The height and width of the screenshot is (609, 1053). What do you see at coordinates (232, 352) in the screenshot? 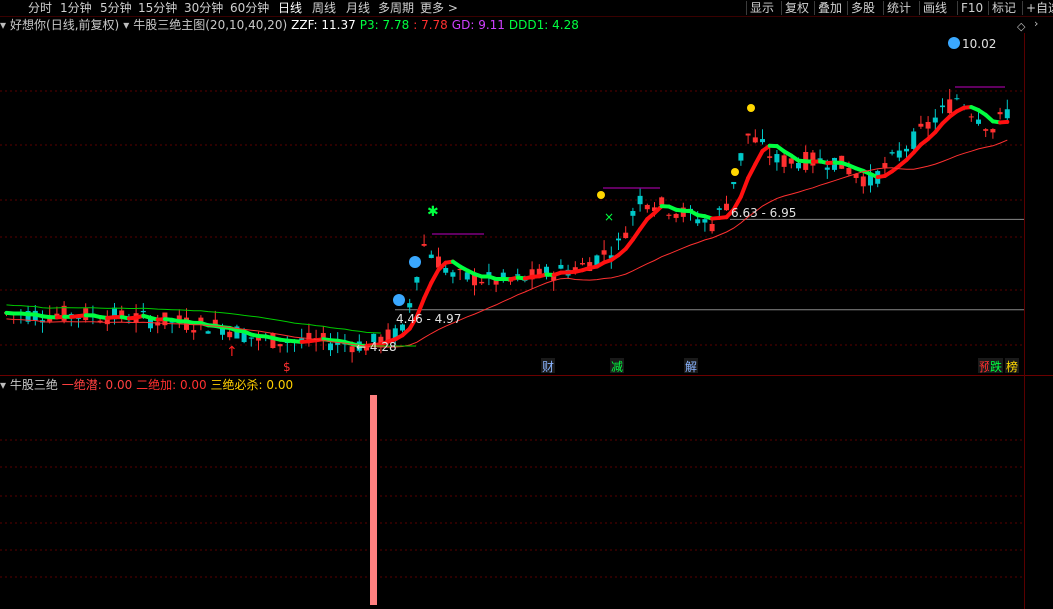
I see `red-up-arrow: ↑` at bounding box center [232, 352].